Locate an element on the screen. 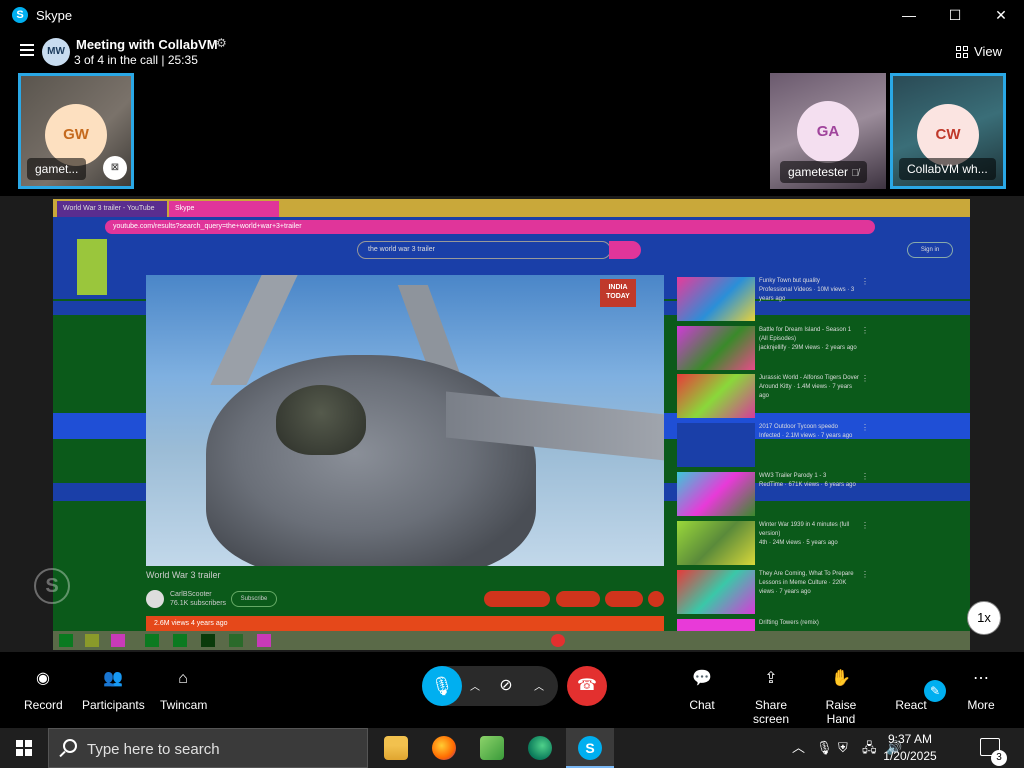  participants-button: 👥 Participants is located at coordinates (113, 690).